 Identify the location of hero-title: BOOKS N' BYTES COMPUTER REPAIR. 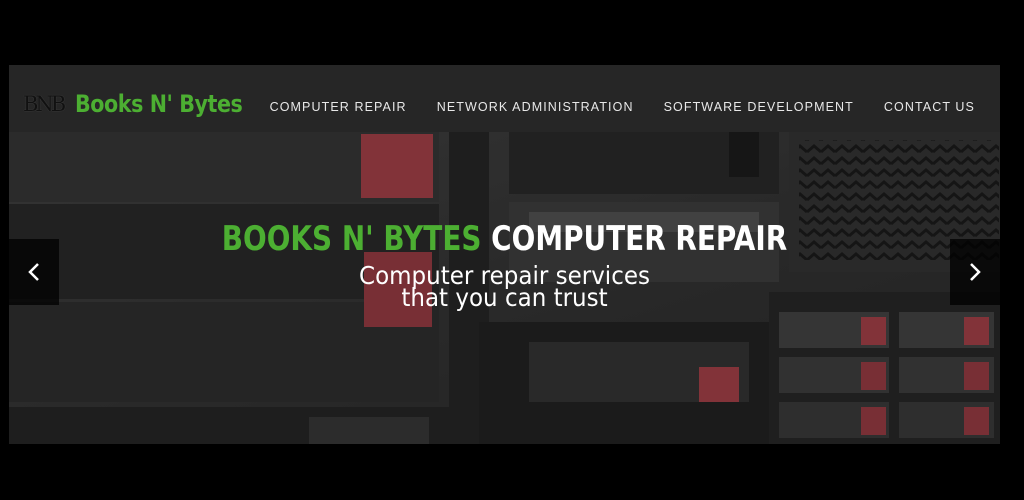
(504, 239).